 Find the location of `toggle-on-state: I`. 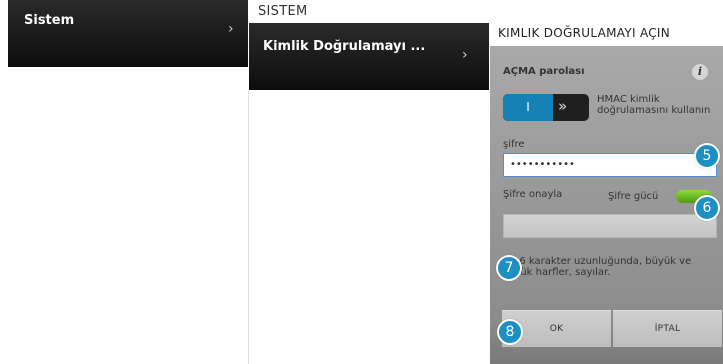

toggle-on-state: I is located at coordinates (528, 107).